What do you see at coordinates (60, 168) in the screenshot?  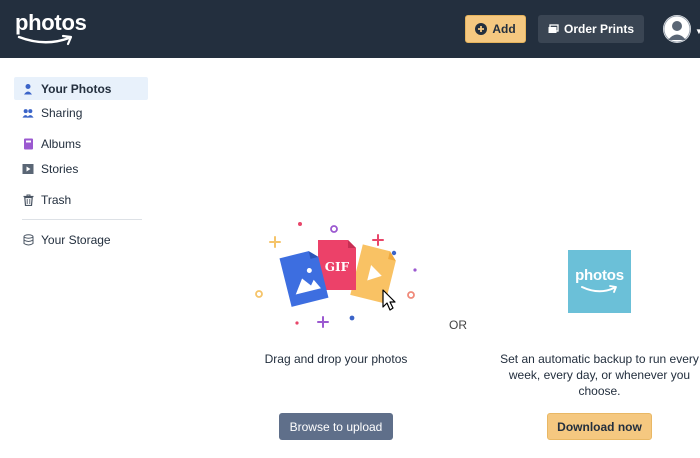 I see `sidebar-item-label: Stories` at bounding box center [60, 168].